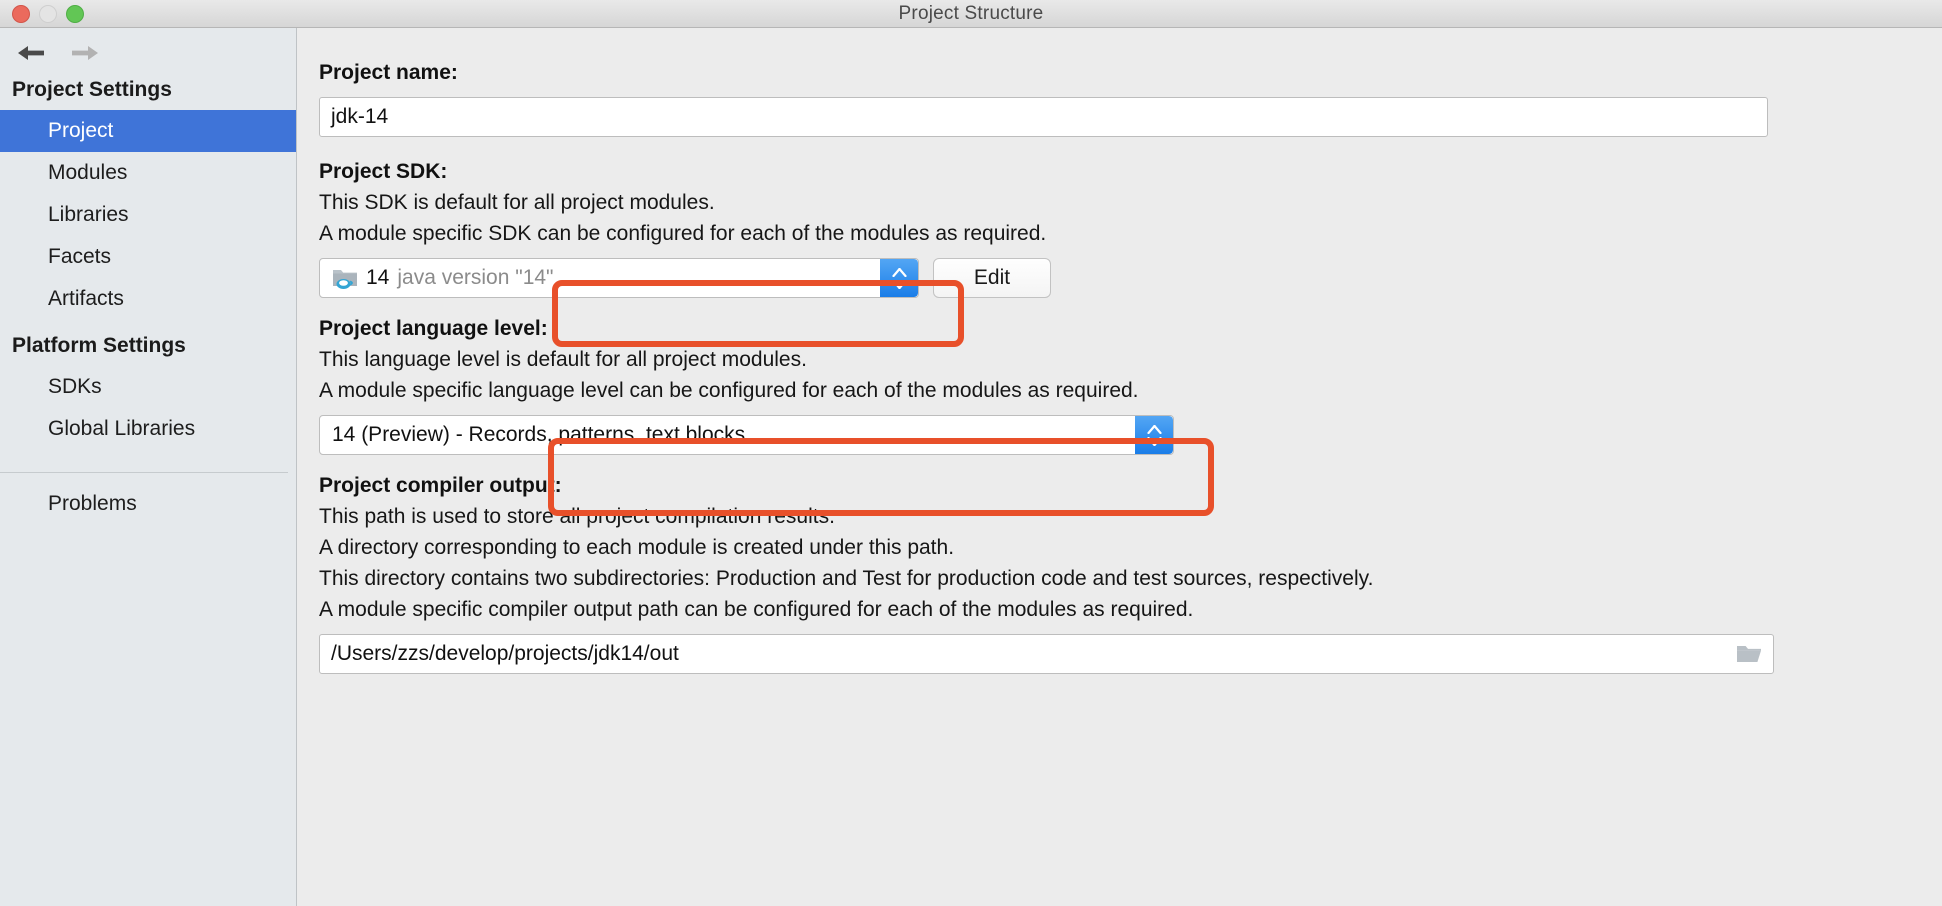 The width and height of the screenshot is (1942, 906). I want to click on back-arrow-icon, so click(31, 53).